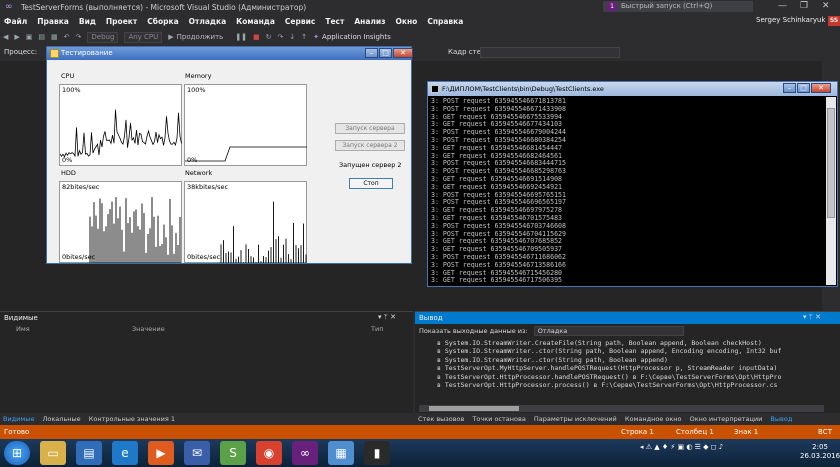  I want to click on save-icon: ▦, so click(54, 37).